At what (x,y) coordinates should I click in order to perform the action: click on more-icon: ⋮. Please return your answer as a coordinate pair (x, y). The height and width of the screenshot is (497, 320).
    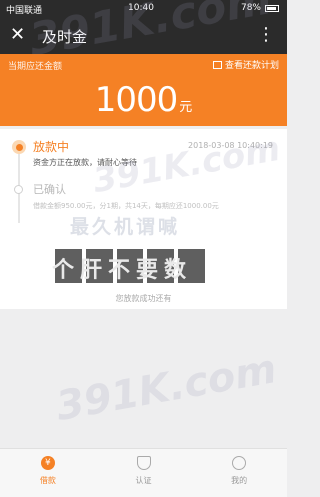
    Looking at the image, I should click on (266, 35).